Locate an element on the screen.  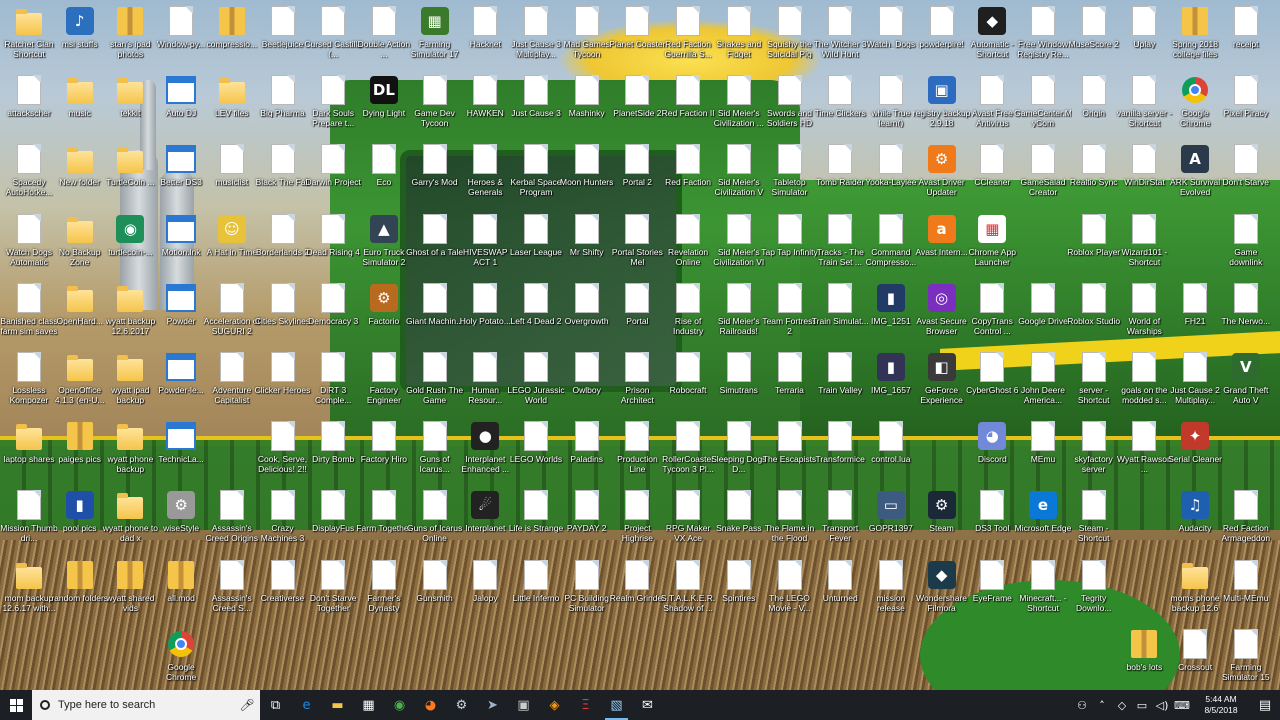
taskbar-app-file-explorer: ▬ is located at coordinates (337, 705).